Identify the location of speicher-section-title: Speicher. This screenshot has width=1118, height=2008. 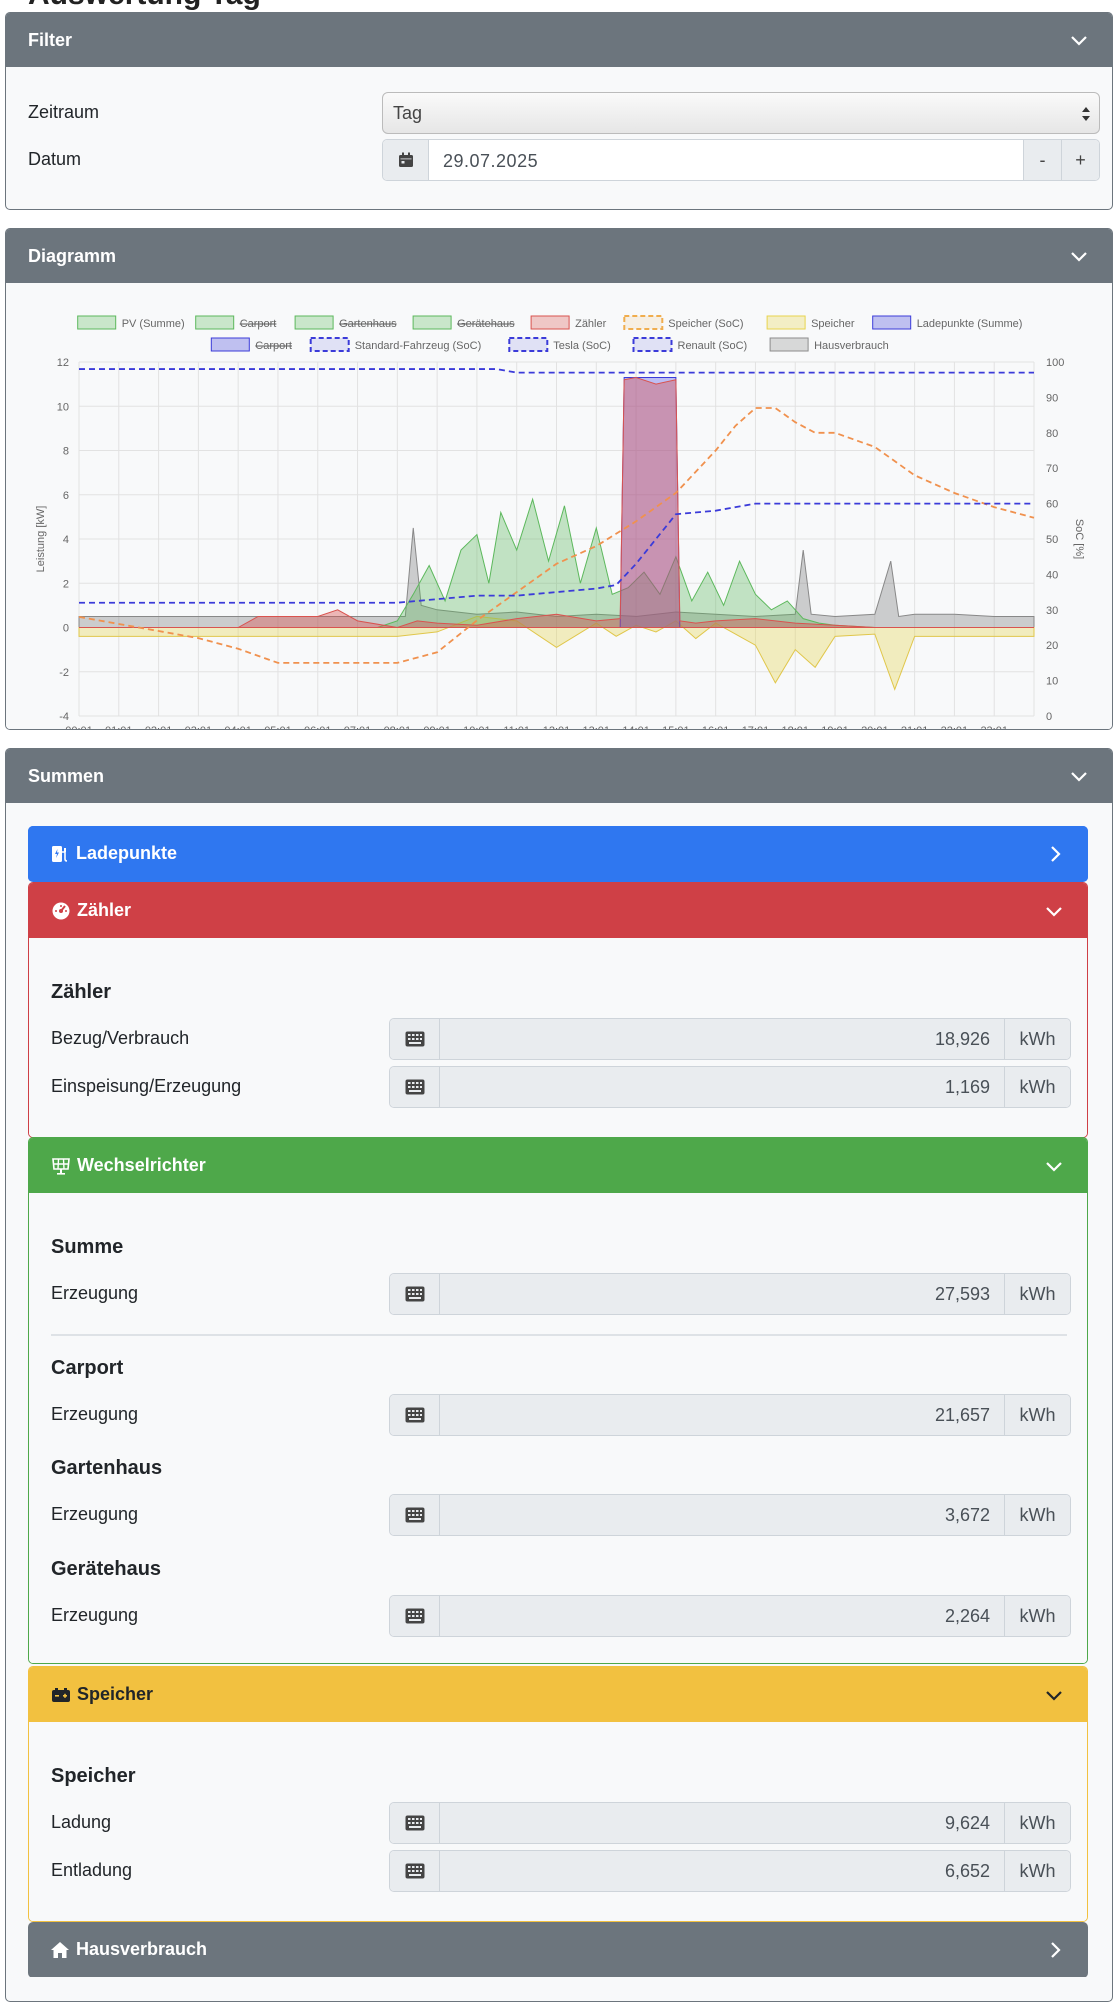
(93, 1776).